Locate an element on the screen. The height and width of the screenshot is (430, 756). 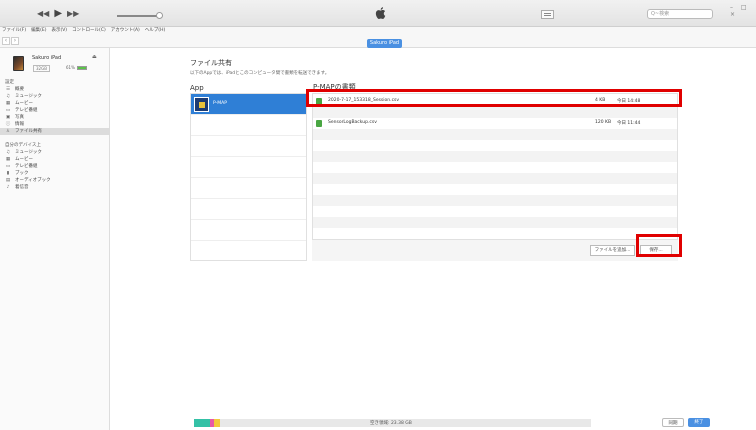
sidebar-item-label: 情報 is located at coordinates (19, 124).